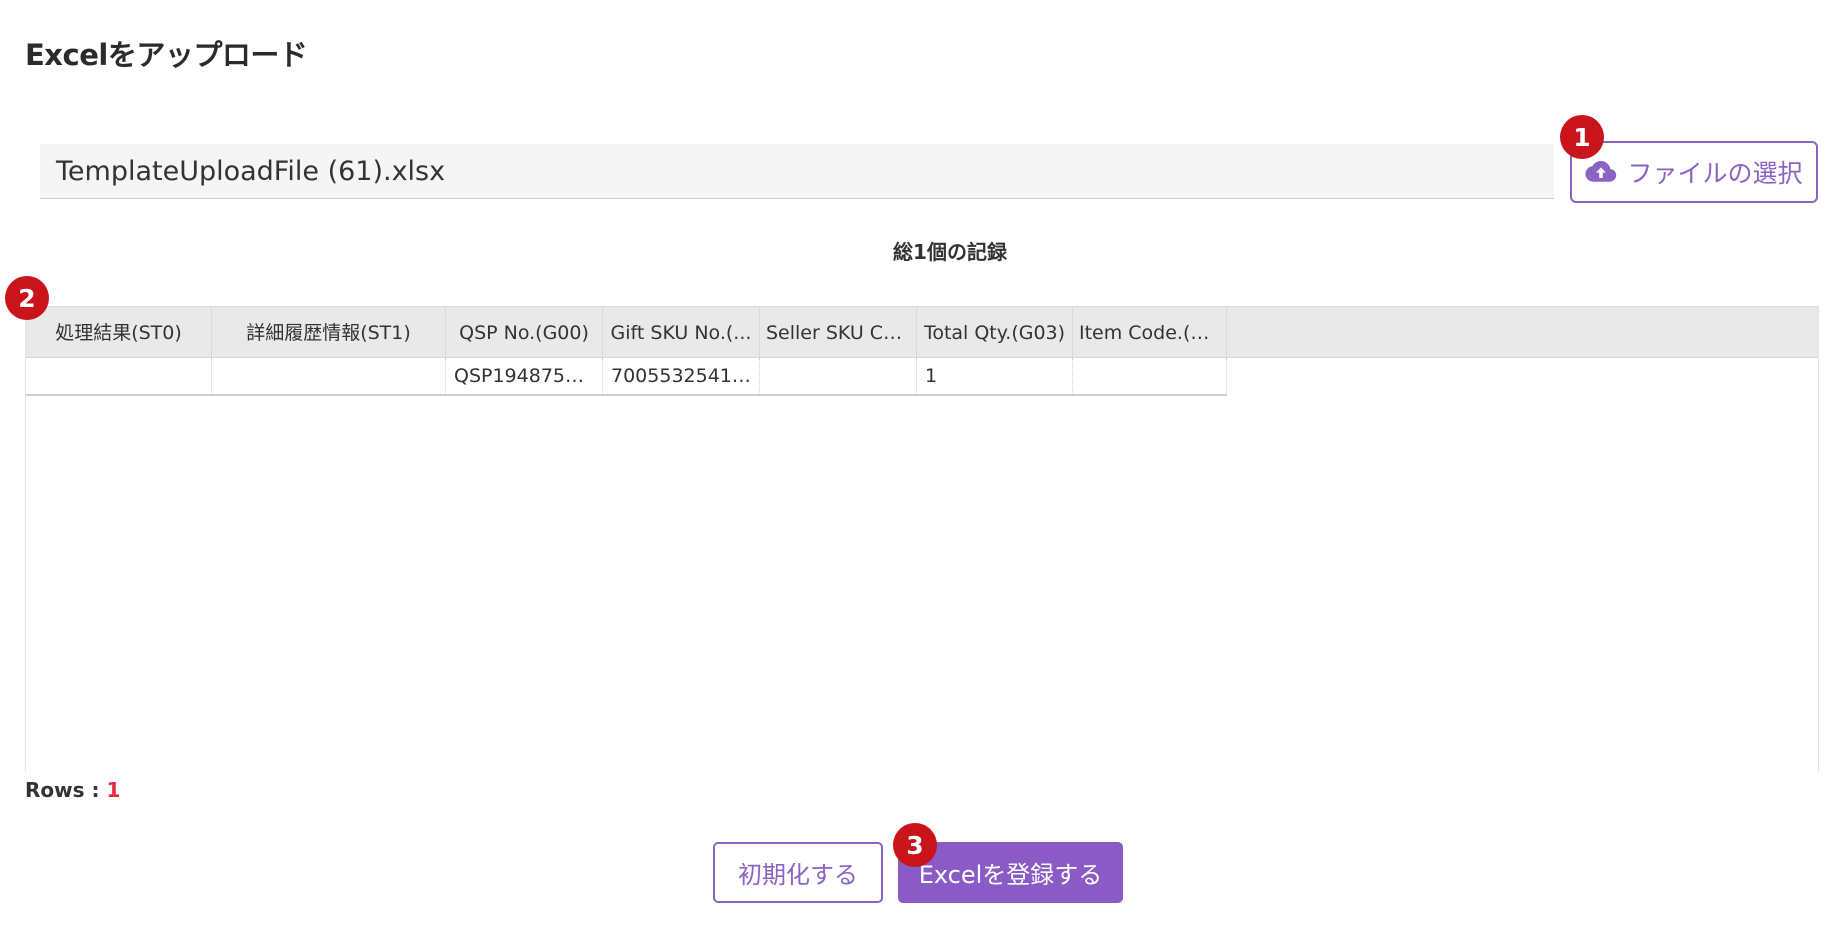 The height and width of the screenshot is (929, 1830). I want to click on rows-counter-label: Rows :, so click(66, 790).